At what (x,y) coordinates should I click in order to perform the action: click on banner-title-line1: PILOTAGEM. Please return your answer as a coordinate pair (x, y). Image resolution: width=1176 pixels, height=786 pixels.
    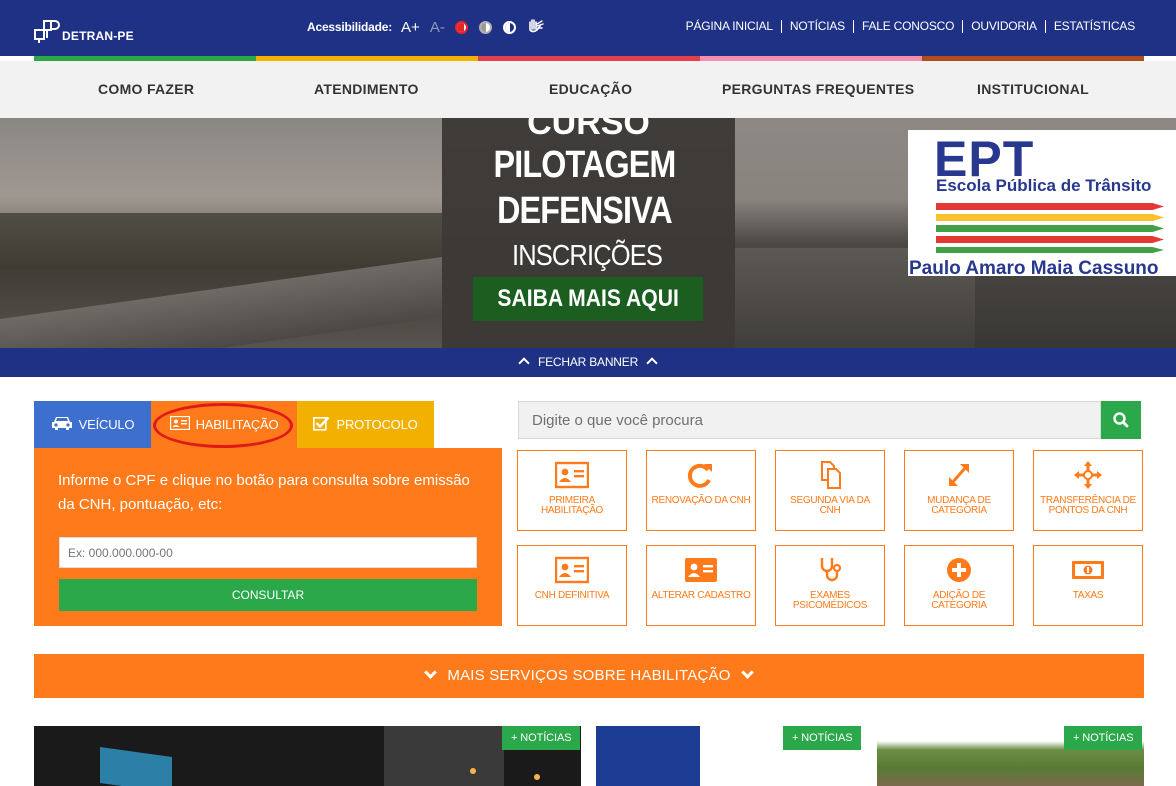
    Looking at the image, I should click on (585, 165).